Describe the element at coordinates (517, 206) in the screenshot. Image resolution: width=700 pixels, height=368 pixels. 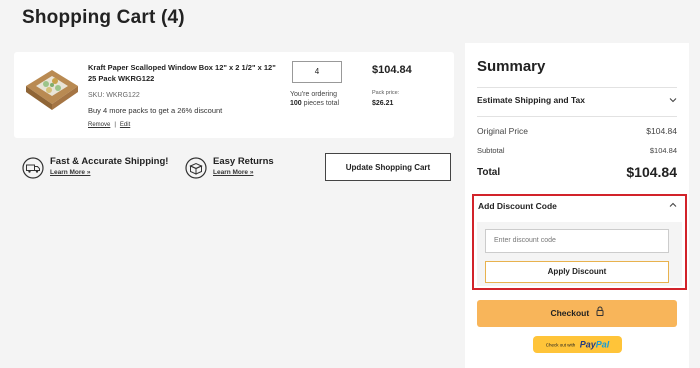
I see `discount-code-header: Add Discount Code` at that location.